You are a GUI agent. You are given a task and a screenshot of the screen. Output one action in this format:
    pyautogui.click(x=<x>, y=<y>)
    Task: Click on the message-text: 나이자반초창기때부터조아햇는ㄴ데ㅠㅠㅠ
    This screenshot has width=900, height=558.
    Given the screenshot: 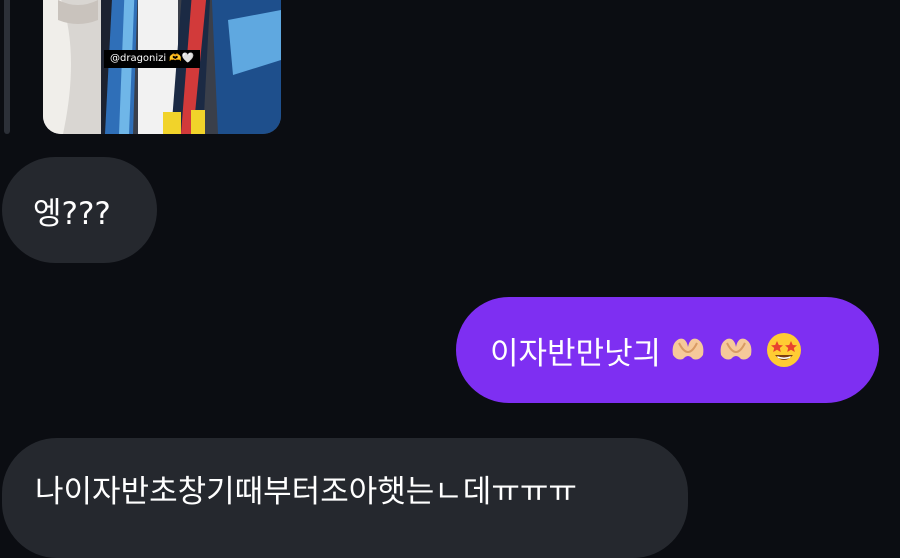 What is the action you would take?
    pyautogui.click(x=306, y=492)
    